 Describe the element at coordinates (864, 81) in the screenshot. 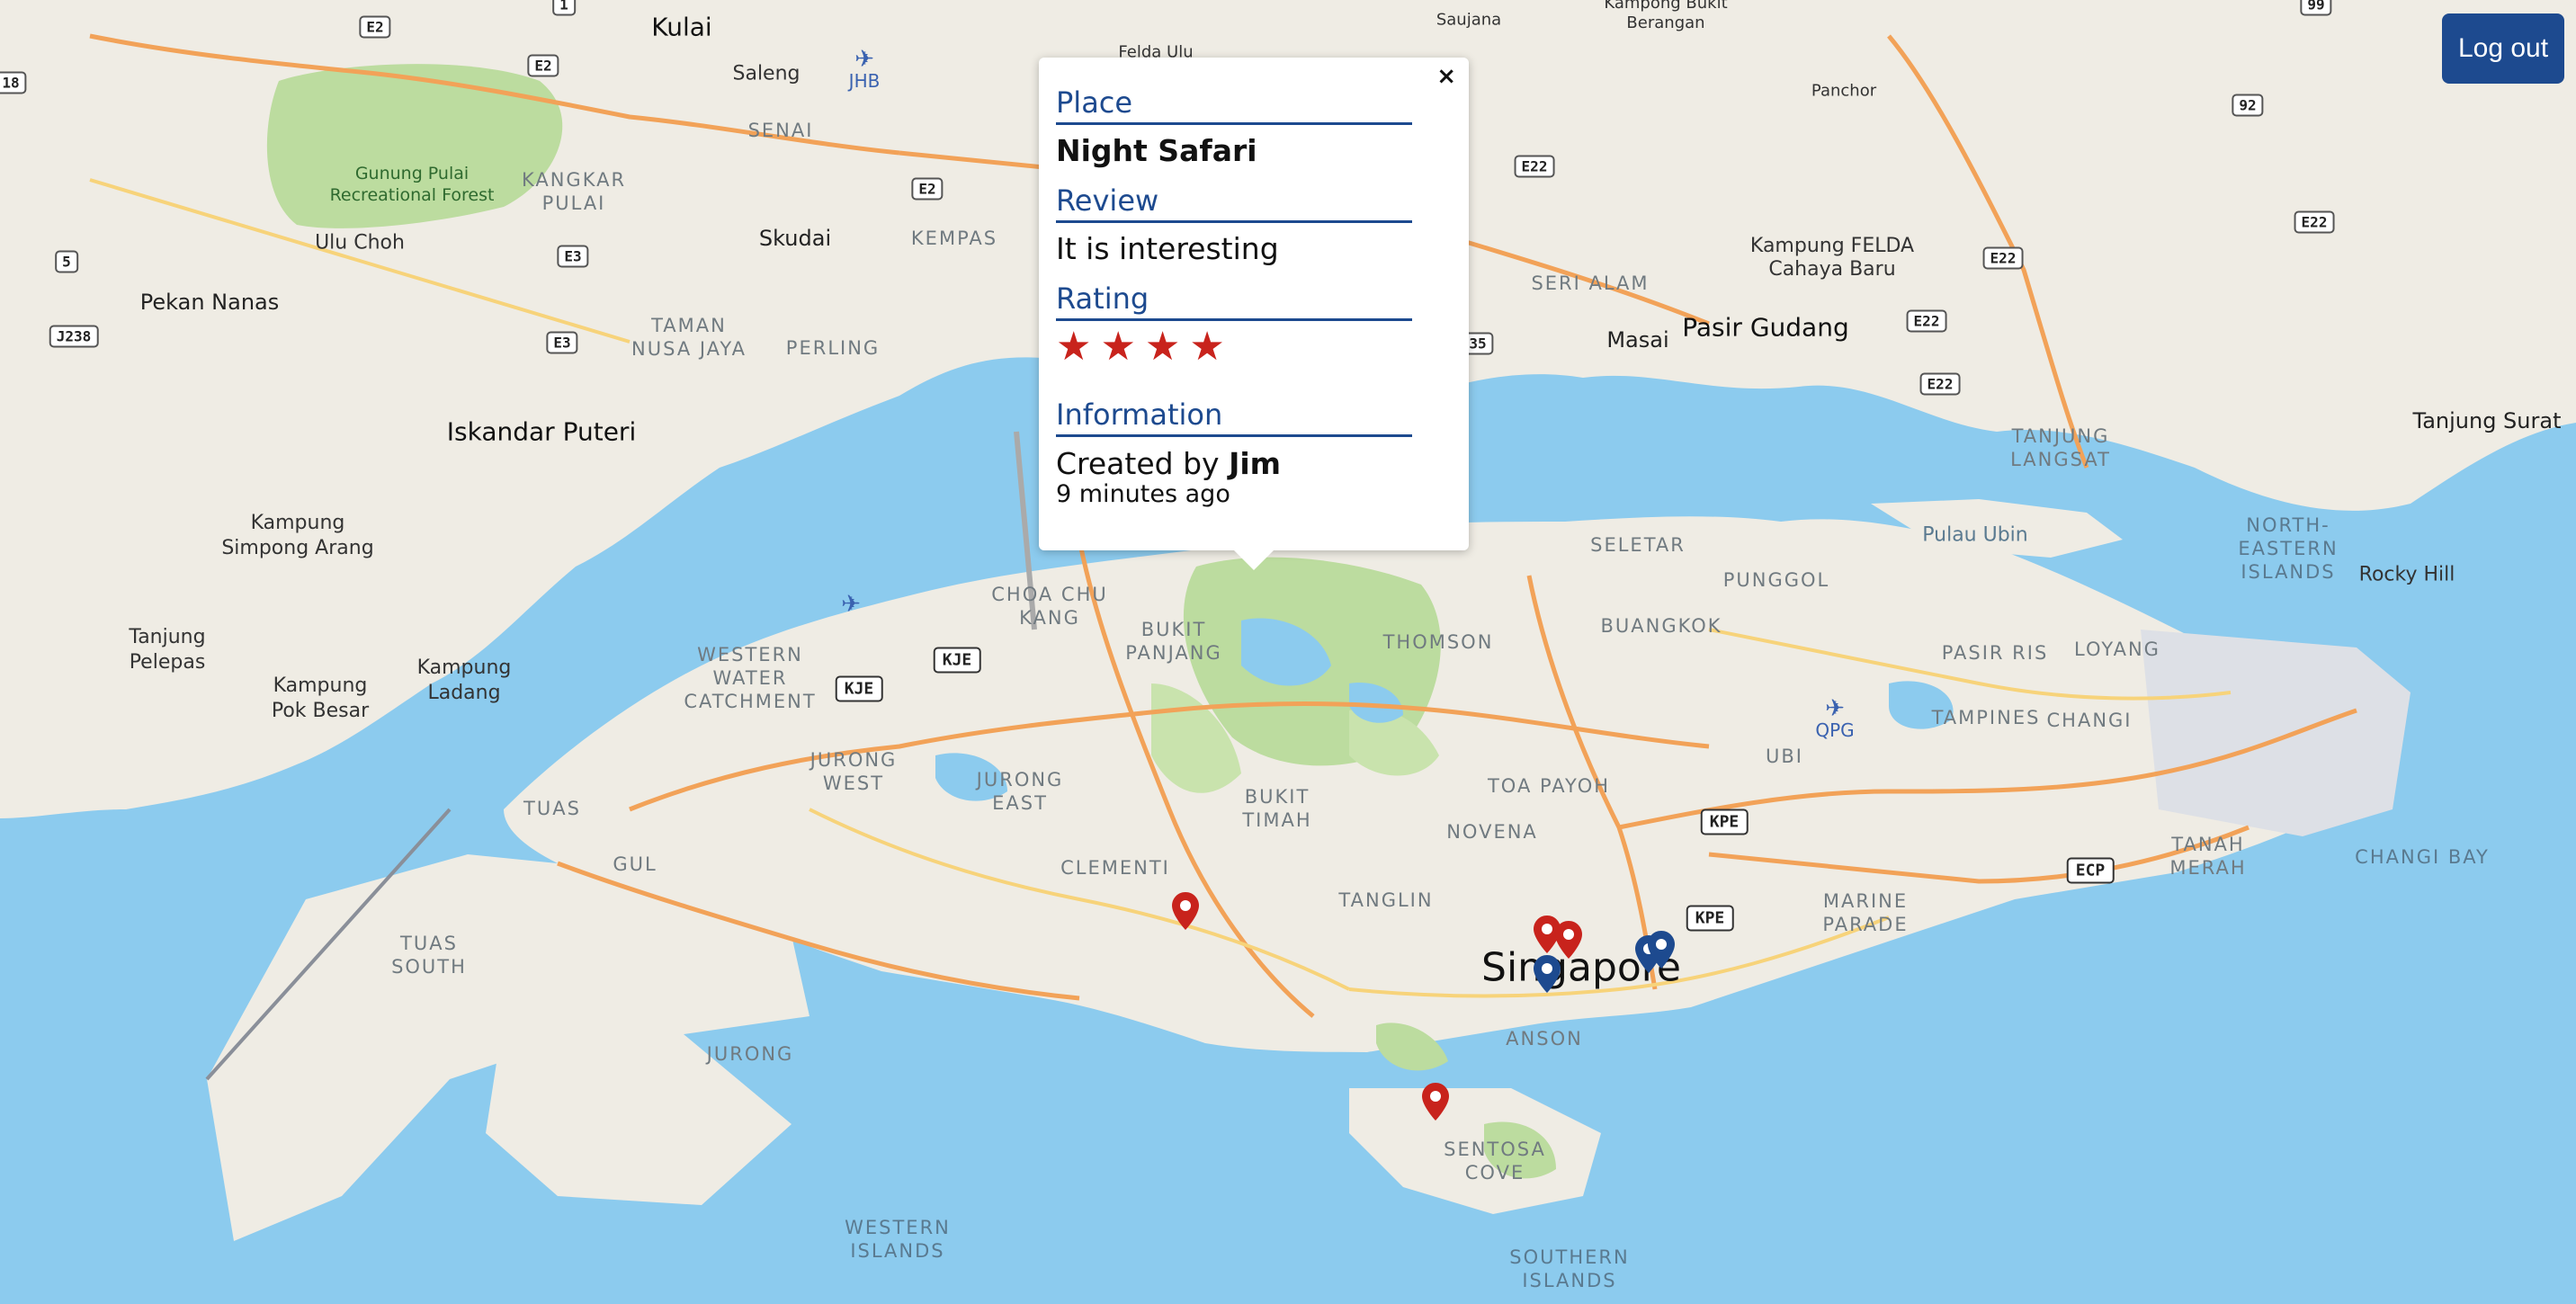

I see `airport-code: JHB` at that location.